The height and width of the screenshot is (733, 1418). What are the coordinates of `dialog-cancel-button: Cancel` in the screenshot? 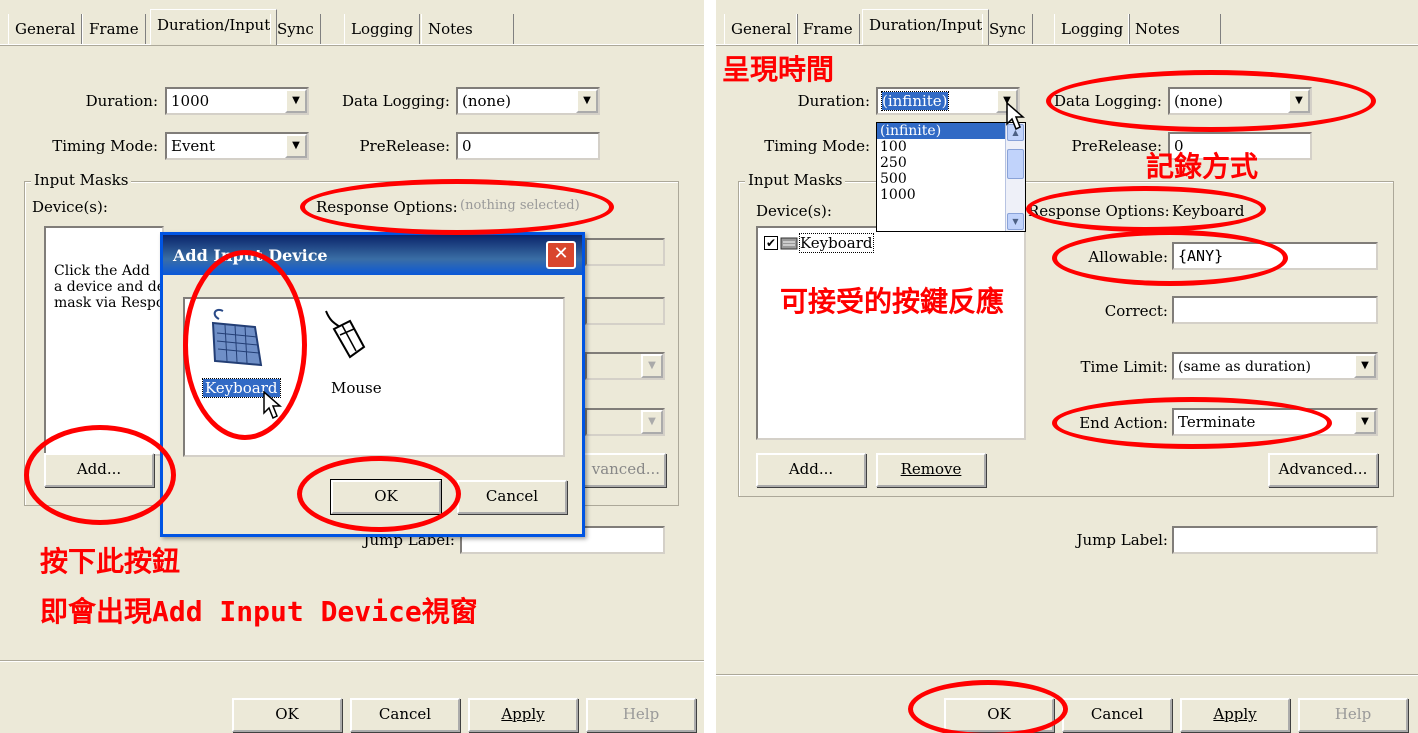 It's located at (512, 497).